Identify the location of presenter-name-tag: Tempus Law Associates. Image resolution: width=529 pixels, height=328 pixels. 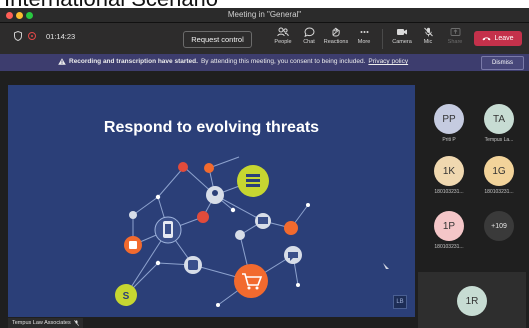
(45, 323).